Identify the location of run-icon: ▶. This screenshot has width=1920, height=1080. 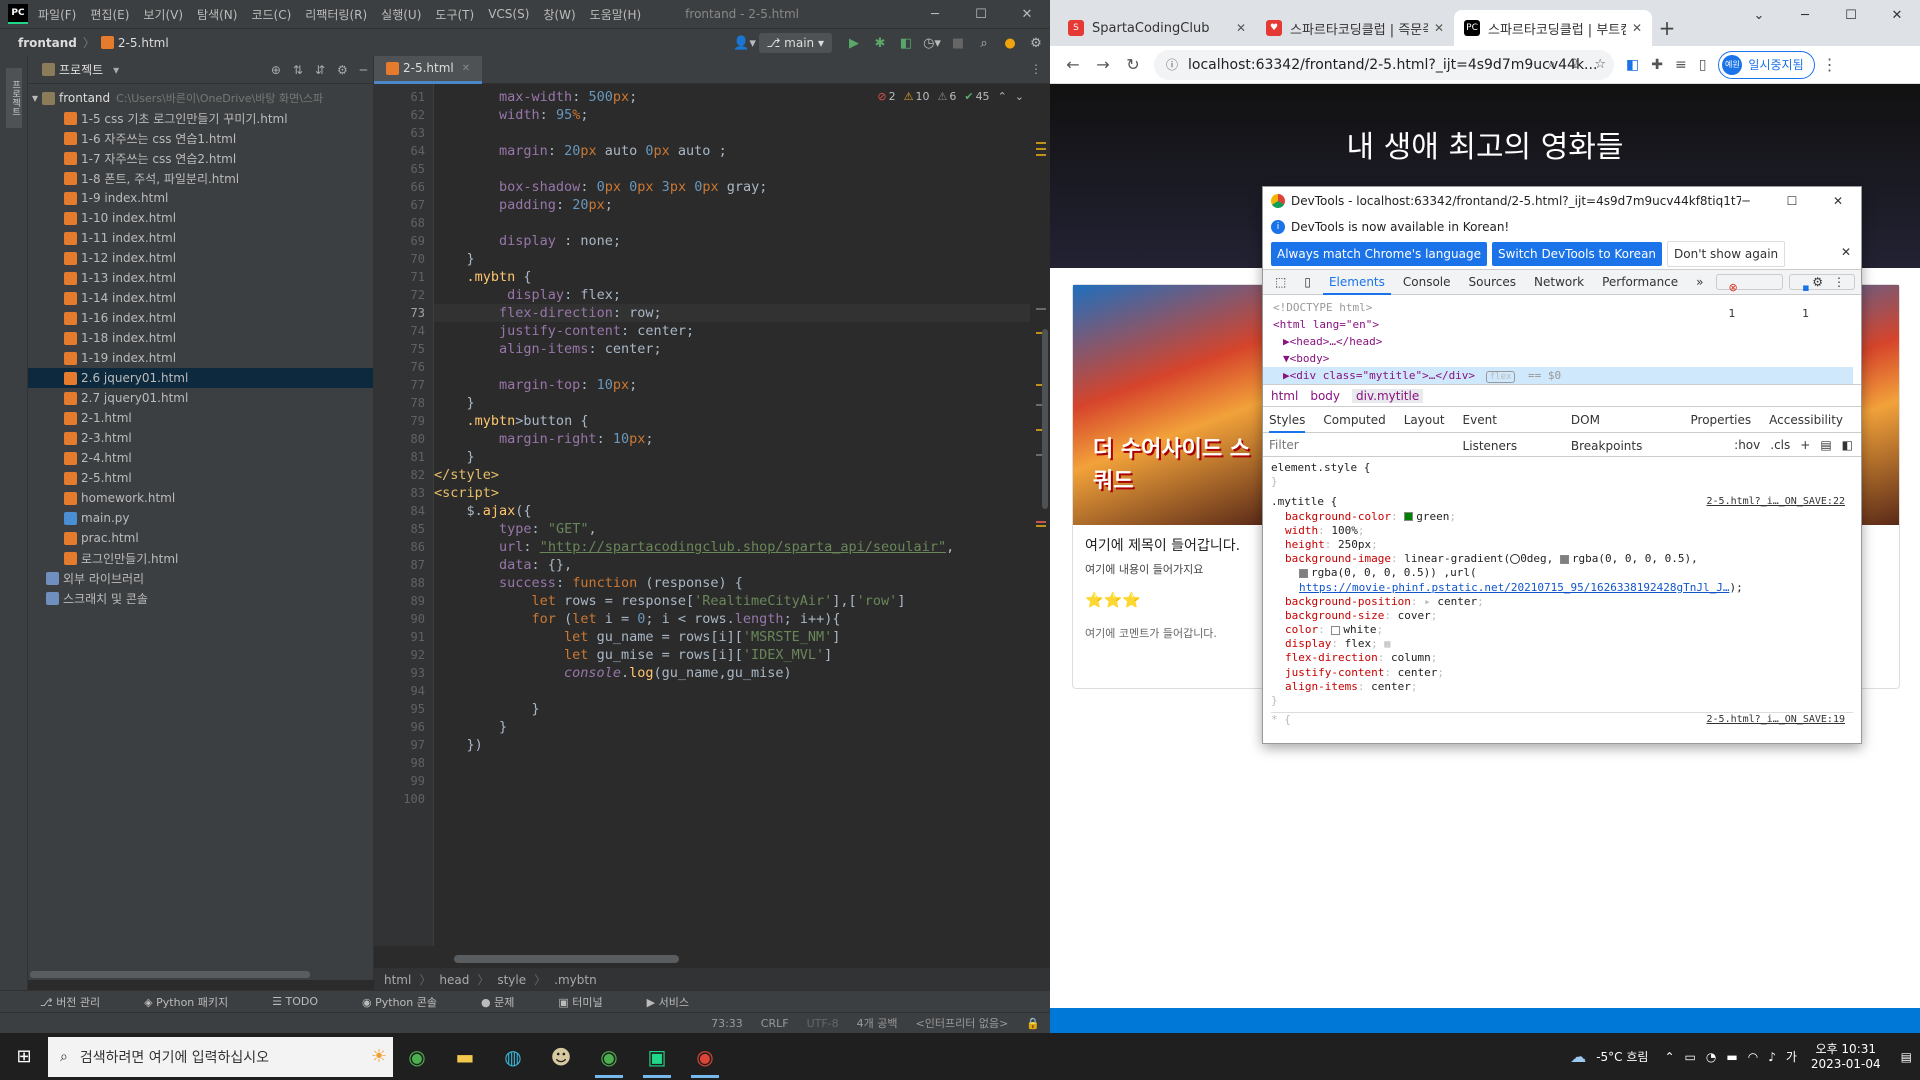
(854, 43).